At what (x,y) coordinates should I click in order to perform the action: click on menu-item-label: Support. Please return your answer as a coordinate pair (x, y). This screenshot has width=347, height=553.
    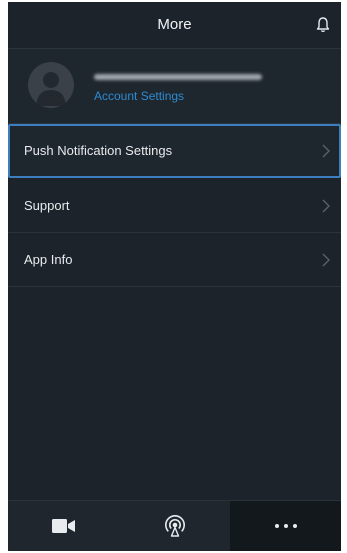
    Looking at the image, I should click on (47, 205).